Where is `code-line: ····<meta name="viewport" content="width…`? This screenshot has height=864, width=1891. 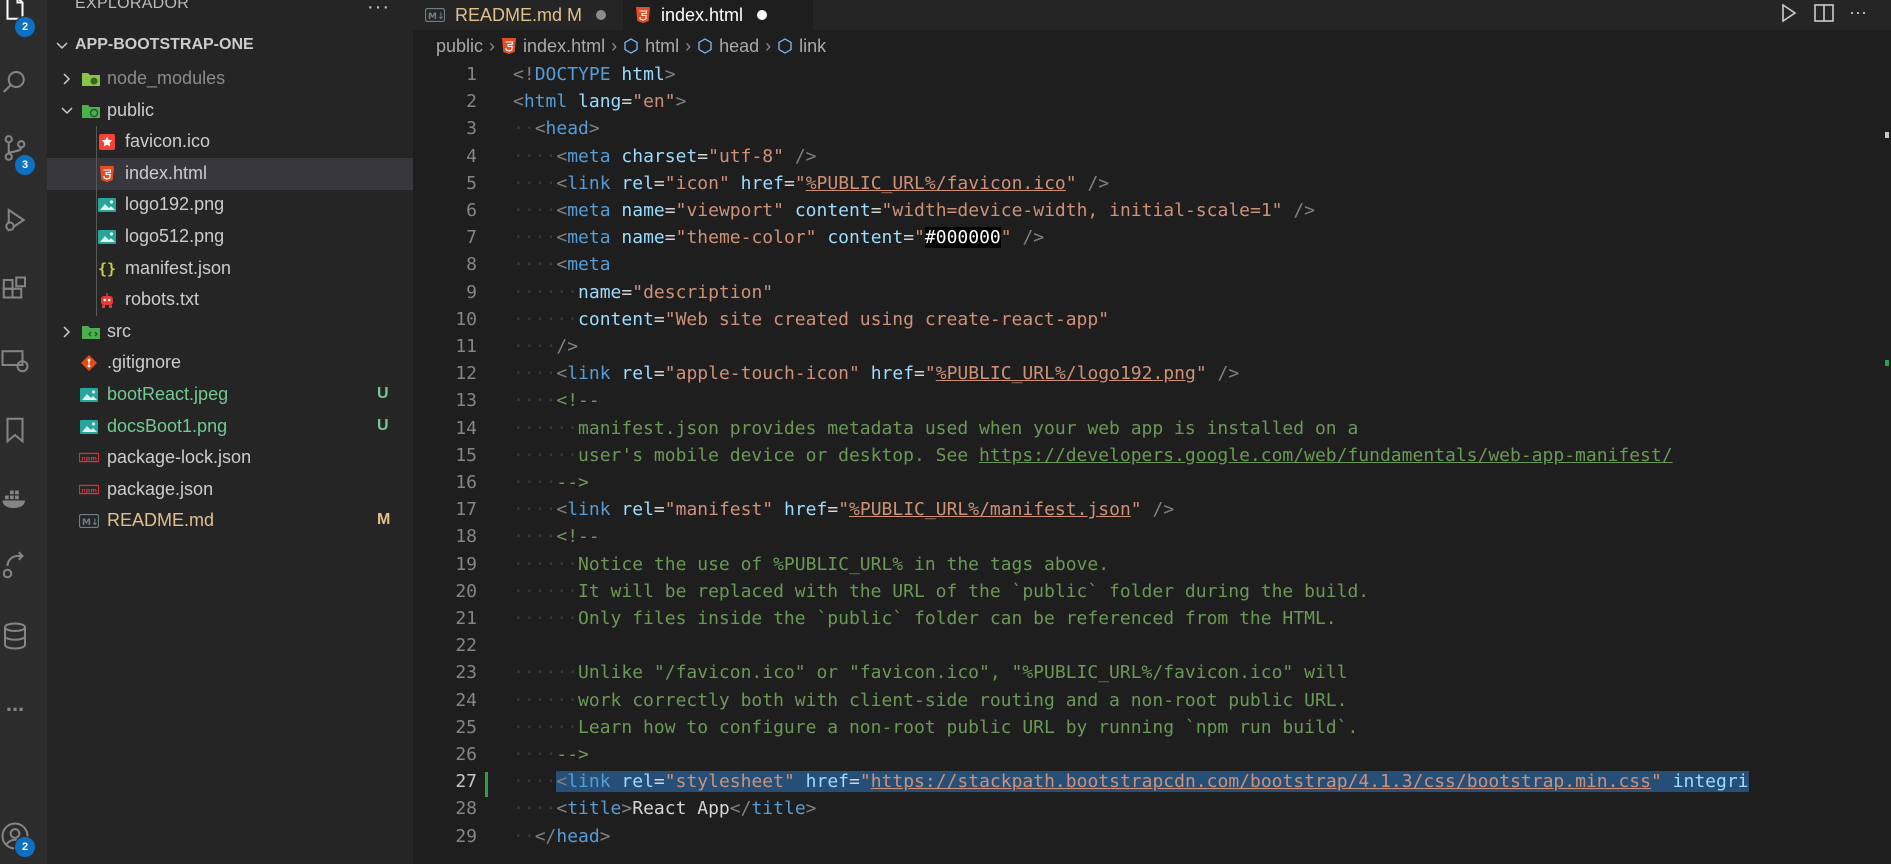
code-line: ····<meta name="viewport" content="width… is located at coordinates (914, 210).